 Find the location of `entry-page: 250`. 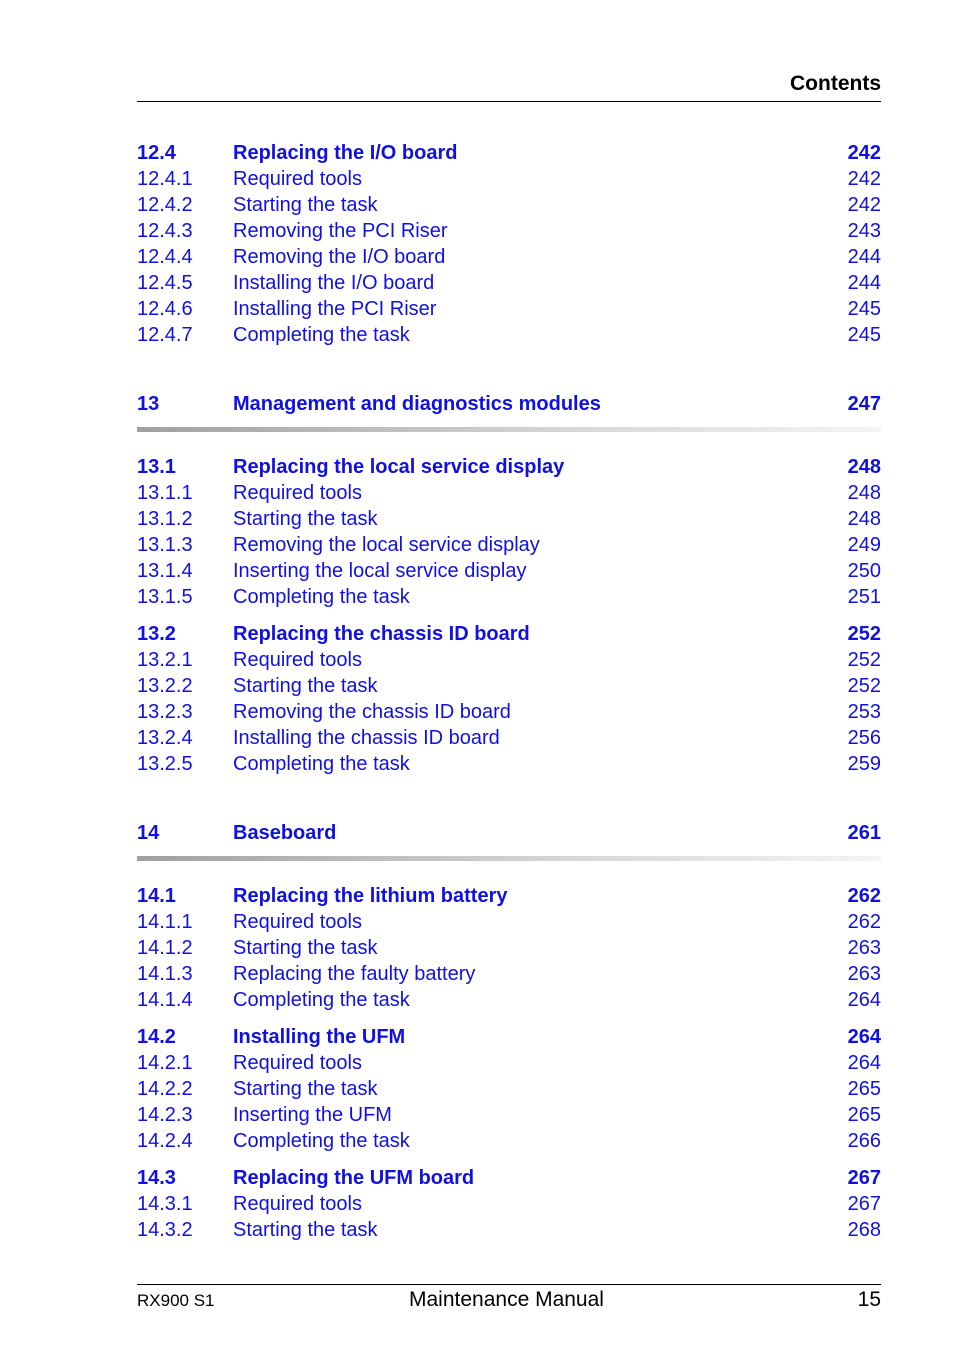

entry-page: 250 is located at coordinates (862, 571).